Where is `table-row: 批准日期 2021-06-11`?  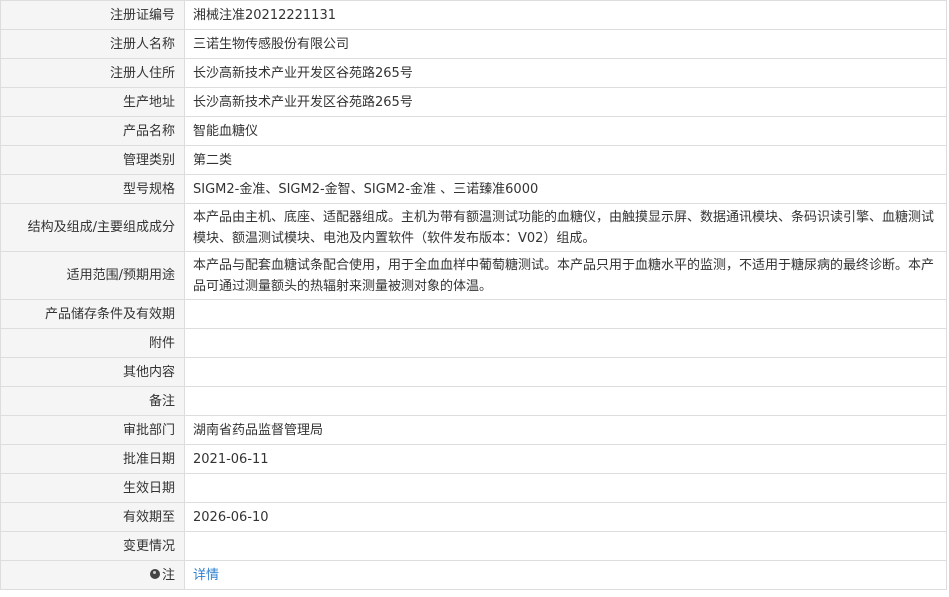
table-row: 批准日期 2021-06-11 is located at coordinates (473, 459).